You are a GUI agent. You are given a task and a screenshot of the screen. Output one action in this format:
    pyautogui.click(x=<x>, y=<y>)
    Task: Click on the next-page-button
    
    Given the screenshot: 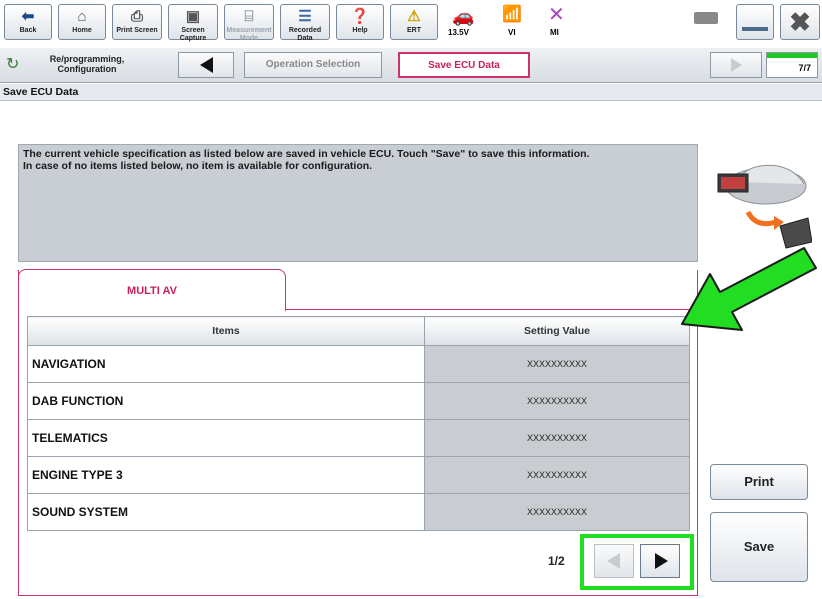 What is the action you would take?
    pyautogui.click(x=660, y=561)
    